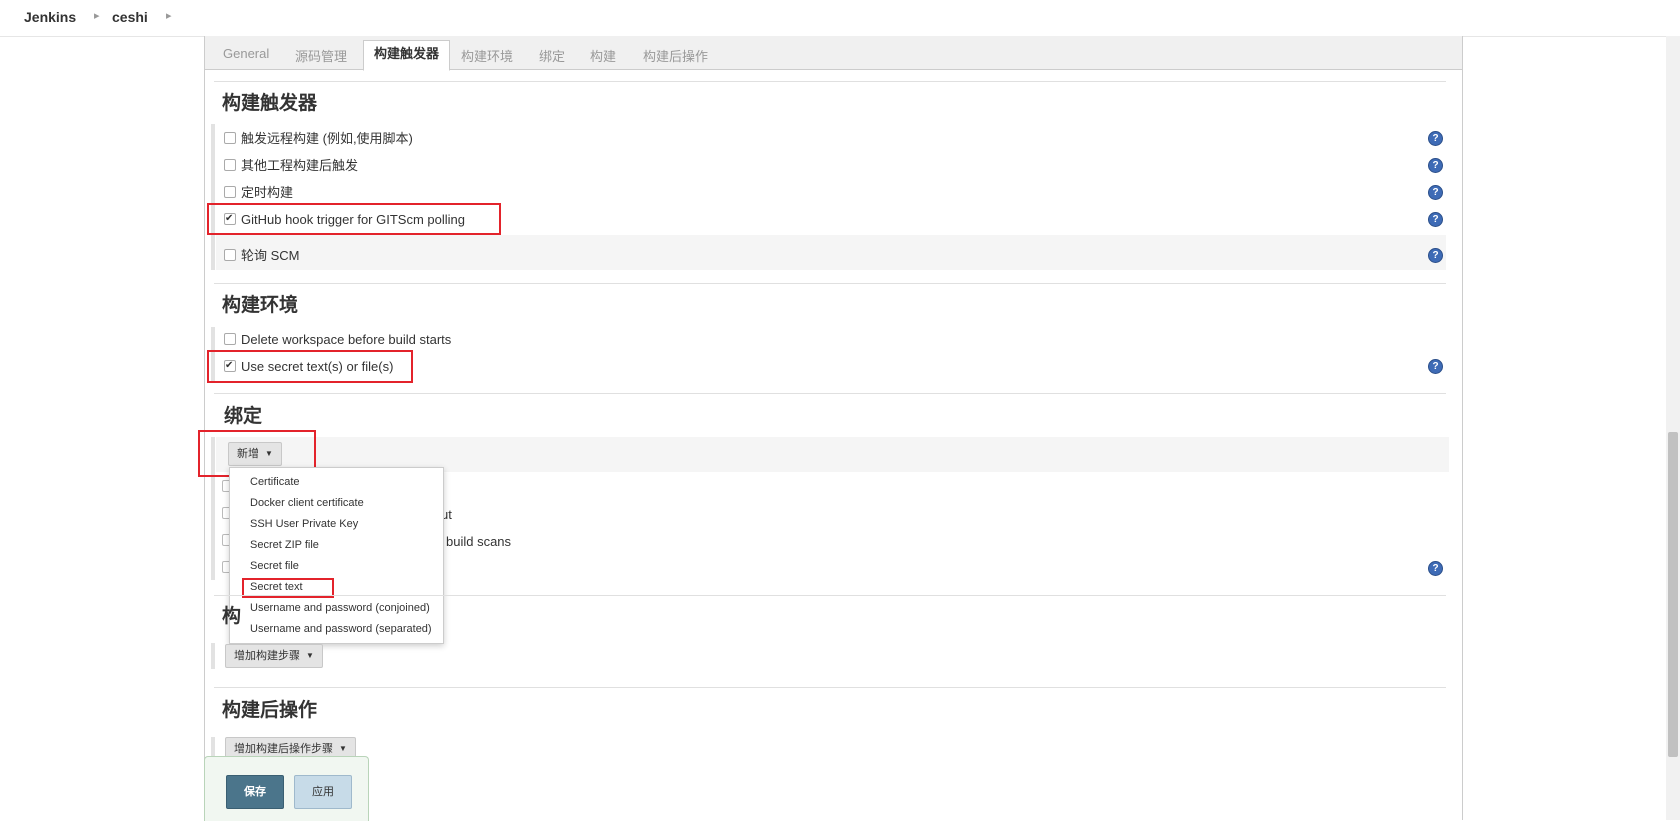 The image size is (1680, 821). Describe the element at coordinates (310, 656) in the screenshot. I see `caret-down-icon: ▼` at that location.